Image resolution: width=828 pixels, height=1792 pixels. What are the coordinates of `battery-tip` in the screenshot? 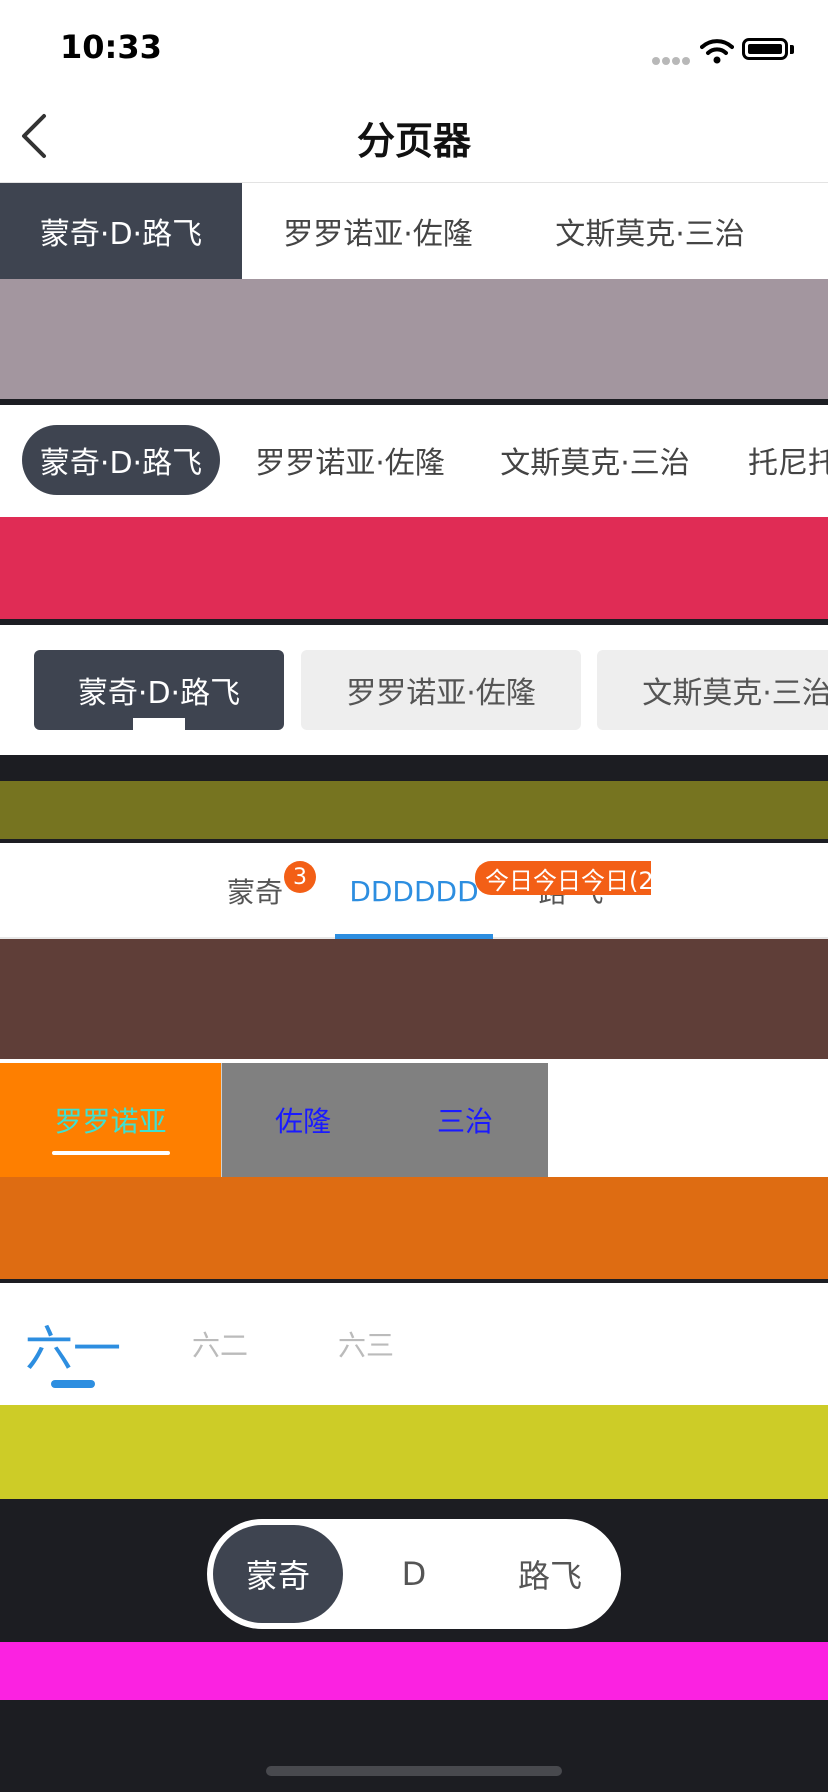 It's located at (792, 49).